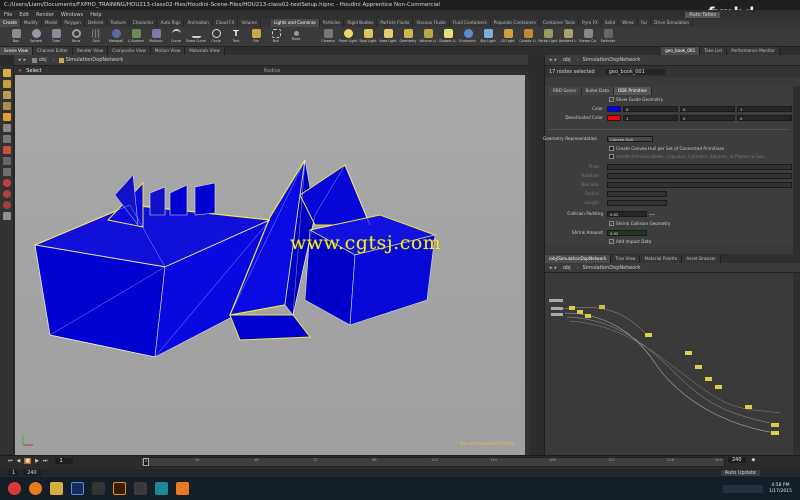 The image size is (800, 500). What do you see at coordinates (90, 51) in the screenshot?
I see `tab-render-view: Render View` at bounding box center [90, 51].